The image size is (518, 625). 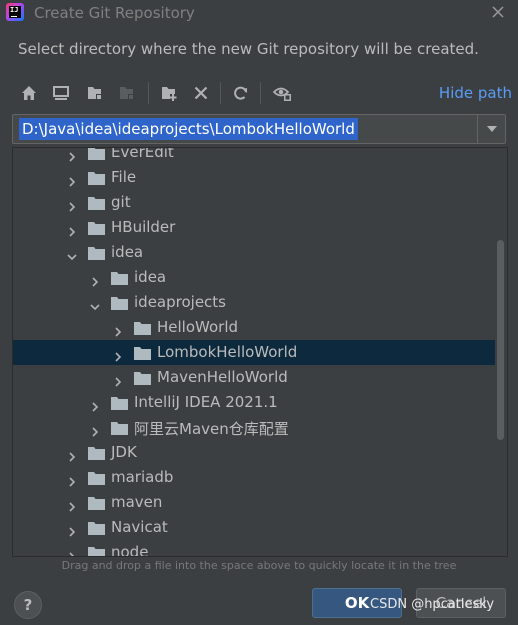 What do you see at coordinates (28, 605) in the screenshot?
I see `help-button: ?` at bounding box center [28, 605].